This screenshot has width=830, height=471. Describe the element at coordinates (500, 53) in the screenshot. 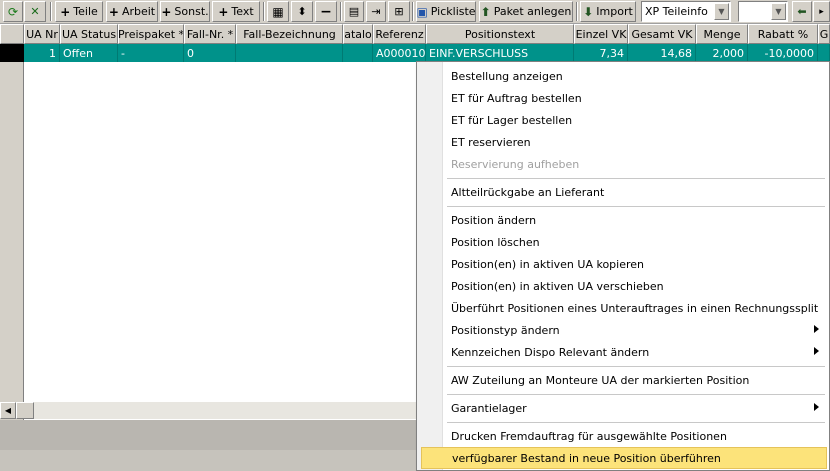

I see `cell-positionstext: EINF.VERSCHLUSS` at that location.